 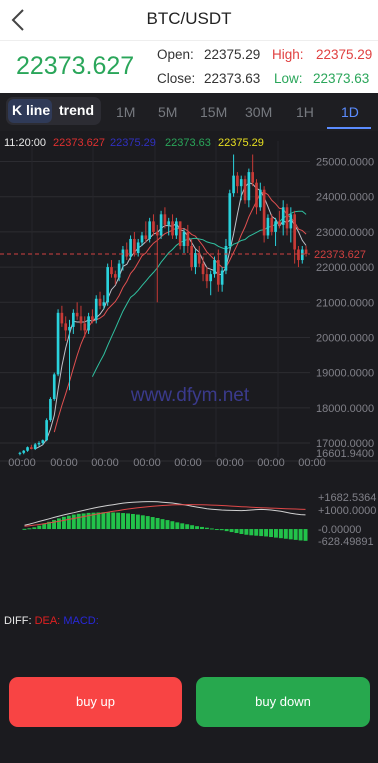 I want to click on tab-1h: 1H, so click(x=305, y=112).